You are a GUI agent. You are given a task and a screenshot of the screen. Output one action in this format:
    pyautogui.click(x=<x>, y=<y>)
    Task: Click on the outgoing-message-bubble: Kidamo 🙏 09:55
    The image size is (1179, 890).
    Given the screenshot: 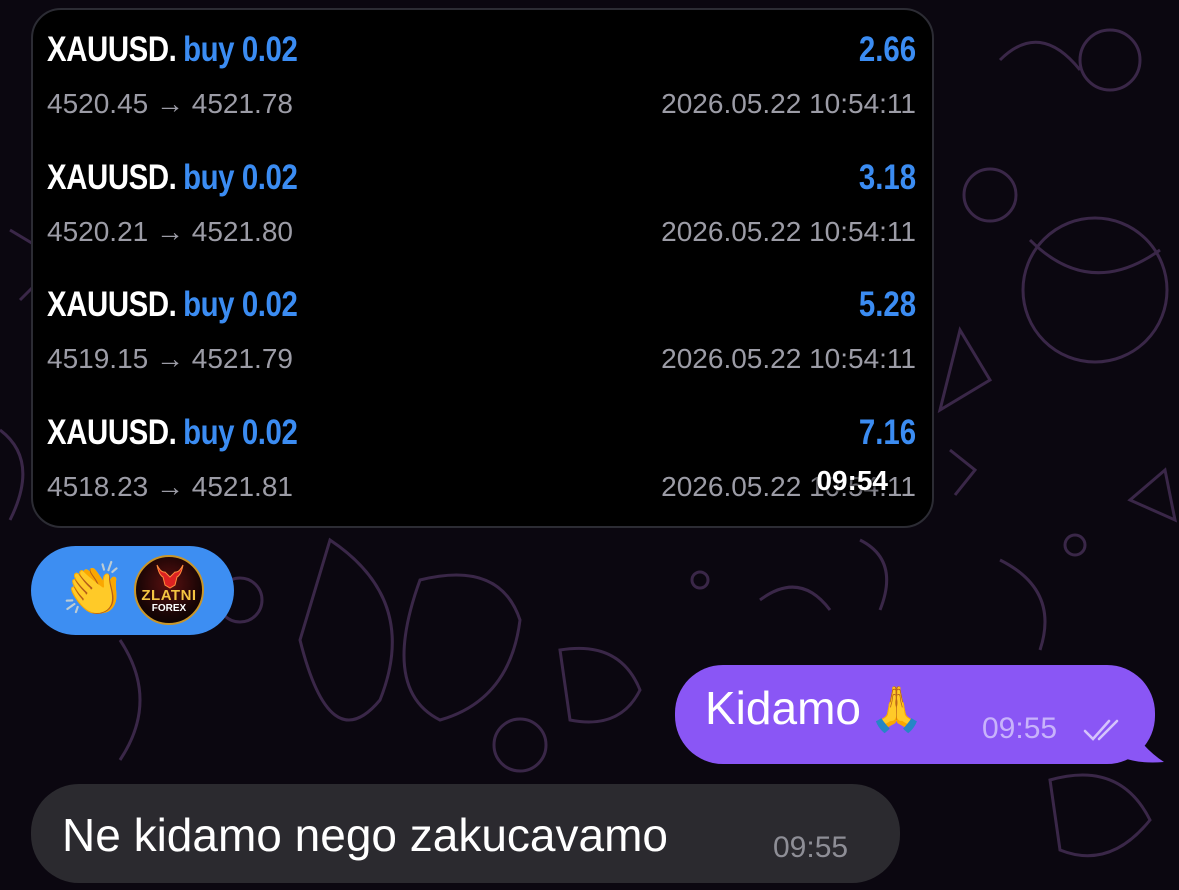 What is the action you would take?
    pyautogui.click(x=915, y=714)
    